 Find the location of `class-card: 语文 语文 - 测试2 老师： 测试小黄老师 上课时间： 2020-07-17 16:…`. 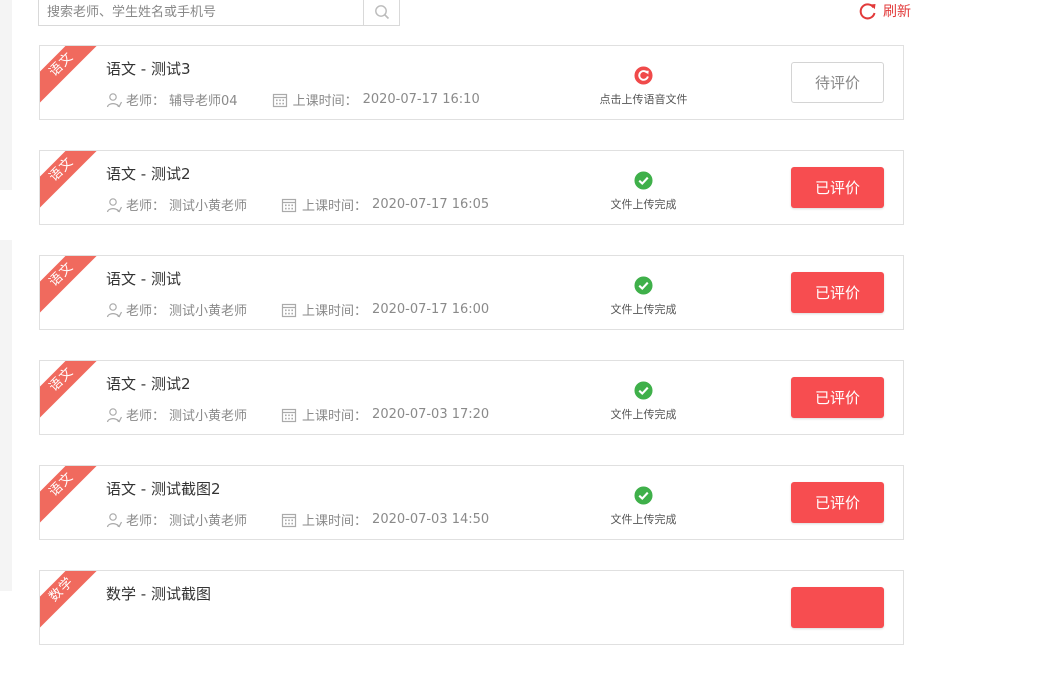

class-card: 语文 语文 - 测试2 老师： 测试小黄老师 上课时间： 2020-07-17 16:… is located at coordinates (471, 187).